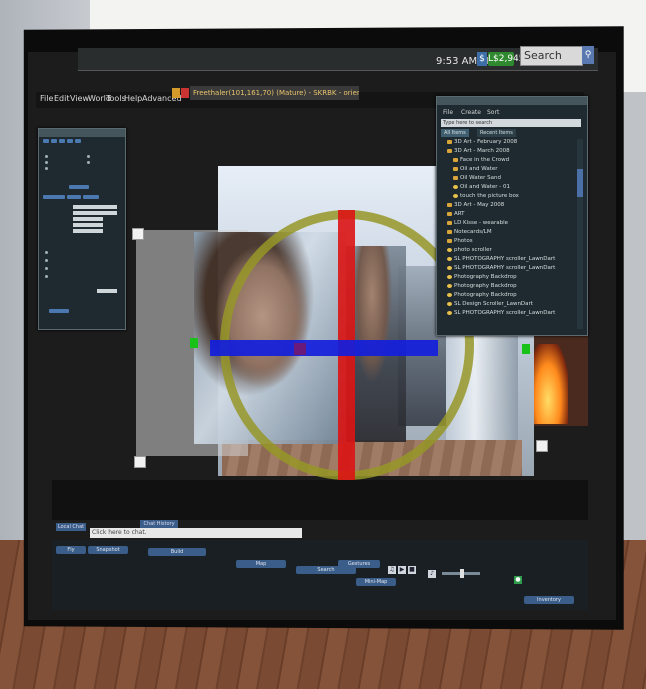 This screenshot has width=646, height=689. I want to click on gestures-dropdown: Gestures, so click(359, 564).